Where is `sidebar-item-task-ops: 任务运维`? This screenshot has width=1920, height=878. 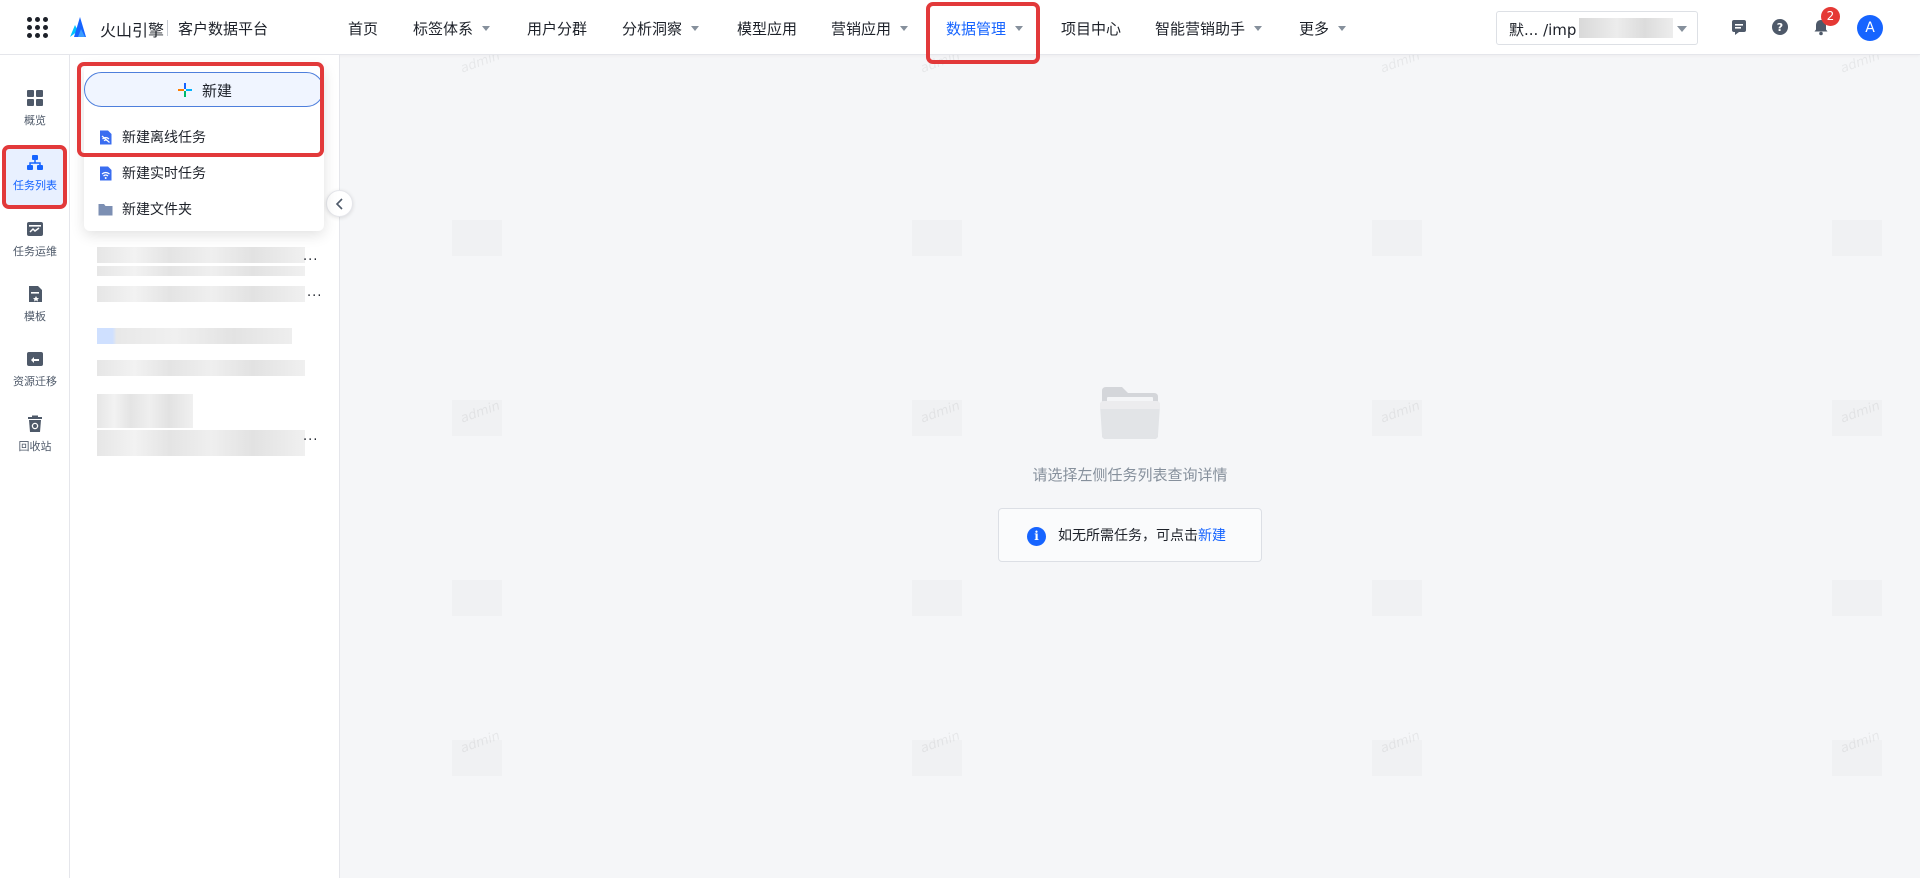
sidebar-item-task-ops: 任务运维 is located at coordinates (35, 239).